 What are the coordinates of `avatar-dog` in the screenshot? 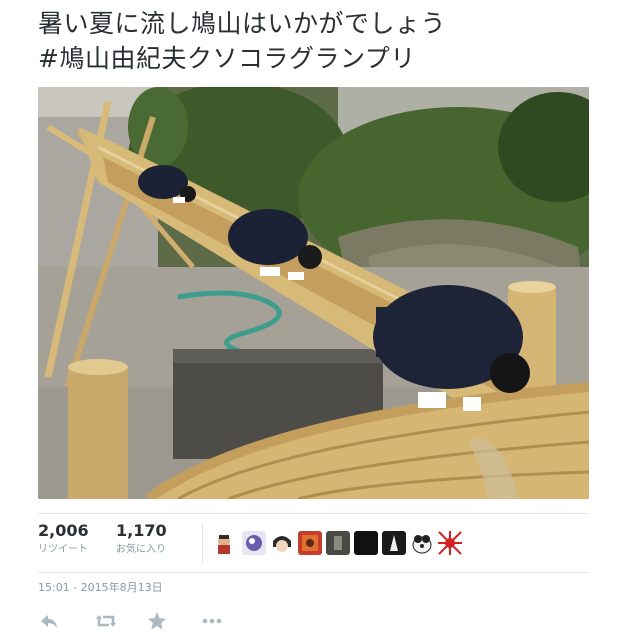 It's located at (422, 543).